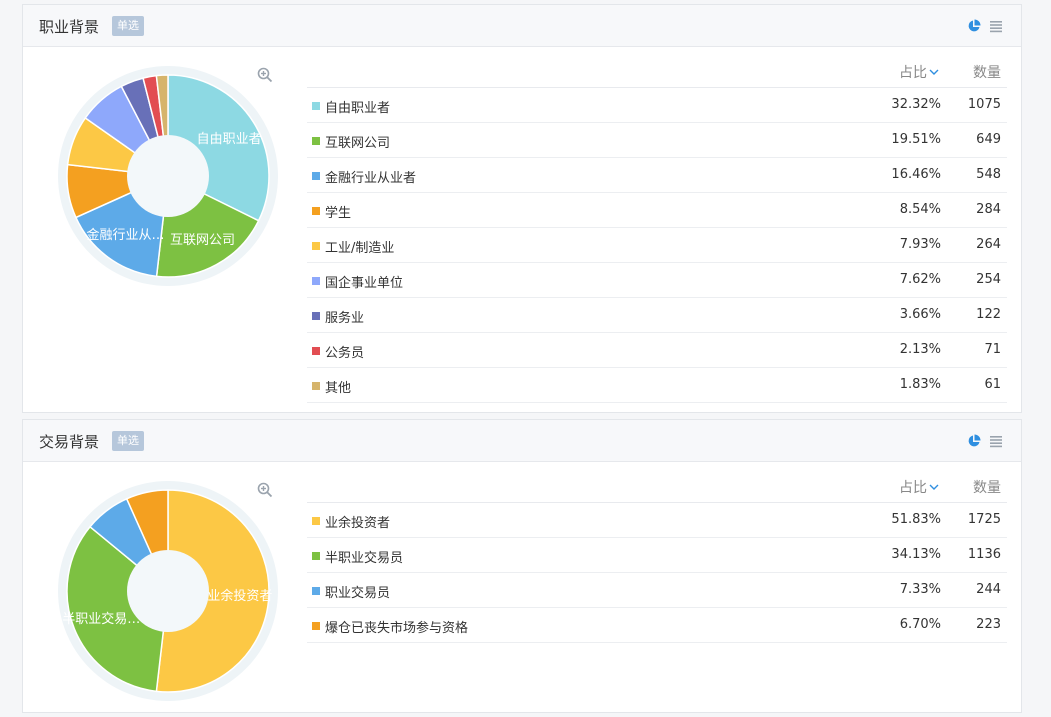 This screenshot has height=717, width=1051. What do you see at coordinates (916, 139) in the screenshot?
I see `percent-value: 19.51%` at bounding box center [916, 139].